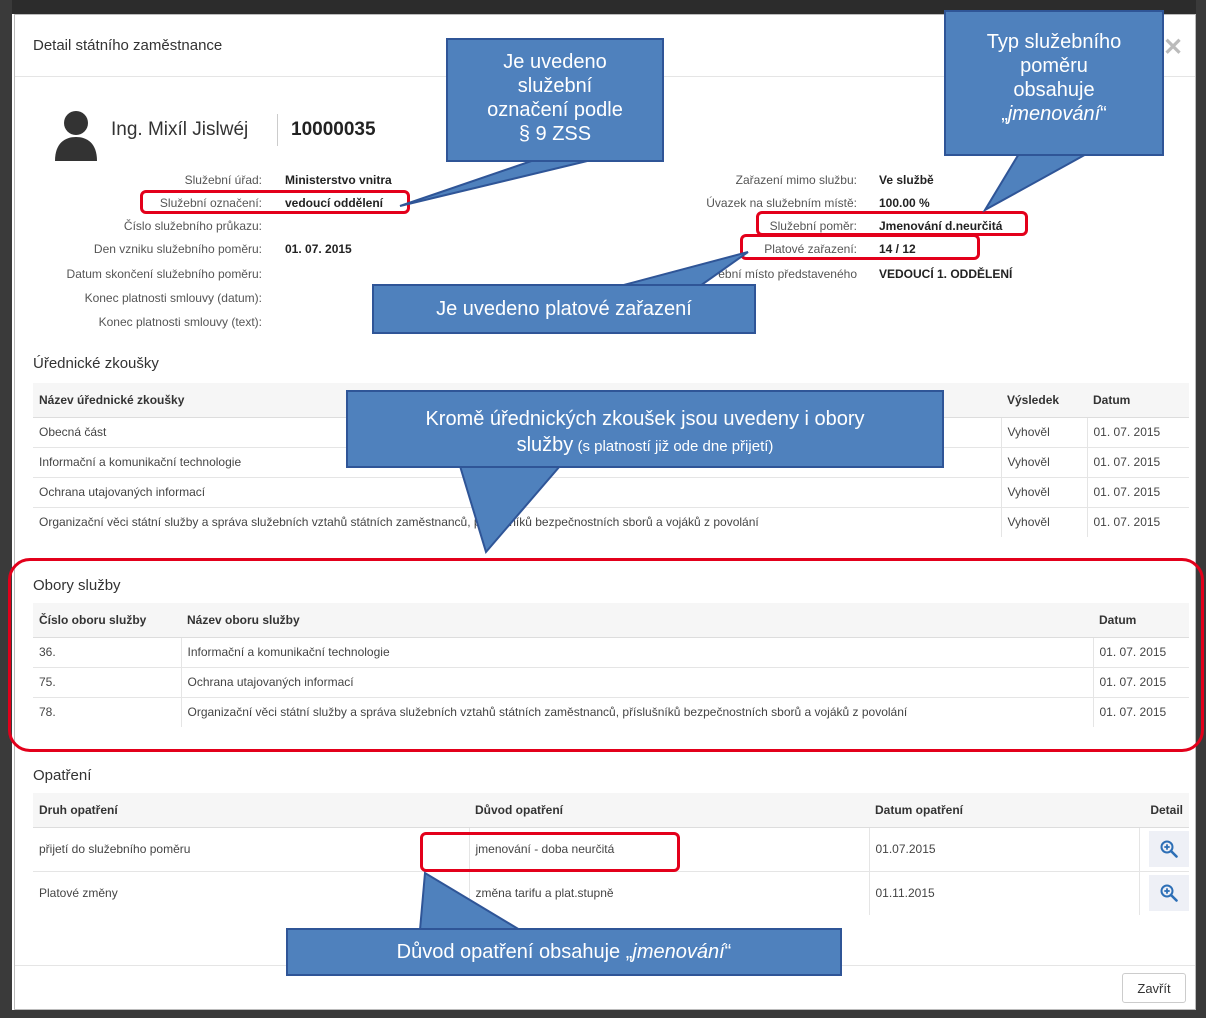 The height and width of the screenshot is (1018, 1206). What do you see at coordinates (728, 952) in the screenshot?
I see `callout-text: “` at bounding box center [728, 952].